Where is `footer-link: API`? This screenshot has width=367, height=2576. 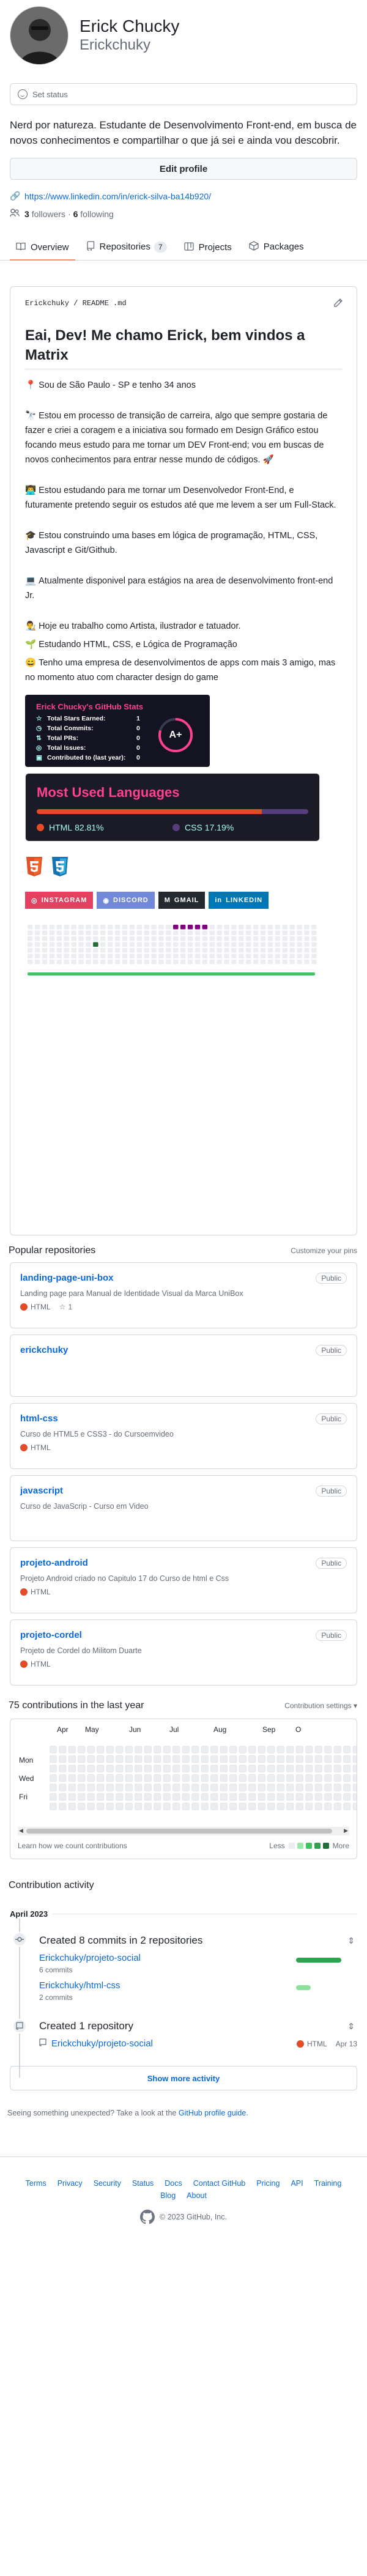
footer-link: API is located at coordinates (297, 2183).